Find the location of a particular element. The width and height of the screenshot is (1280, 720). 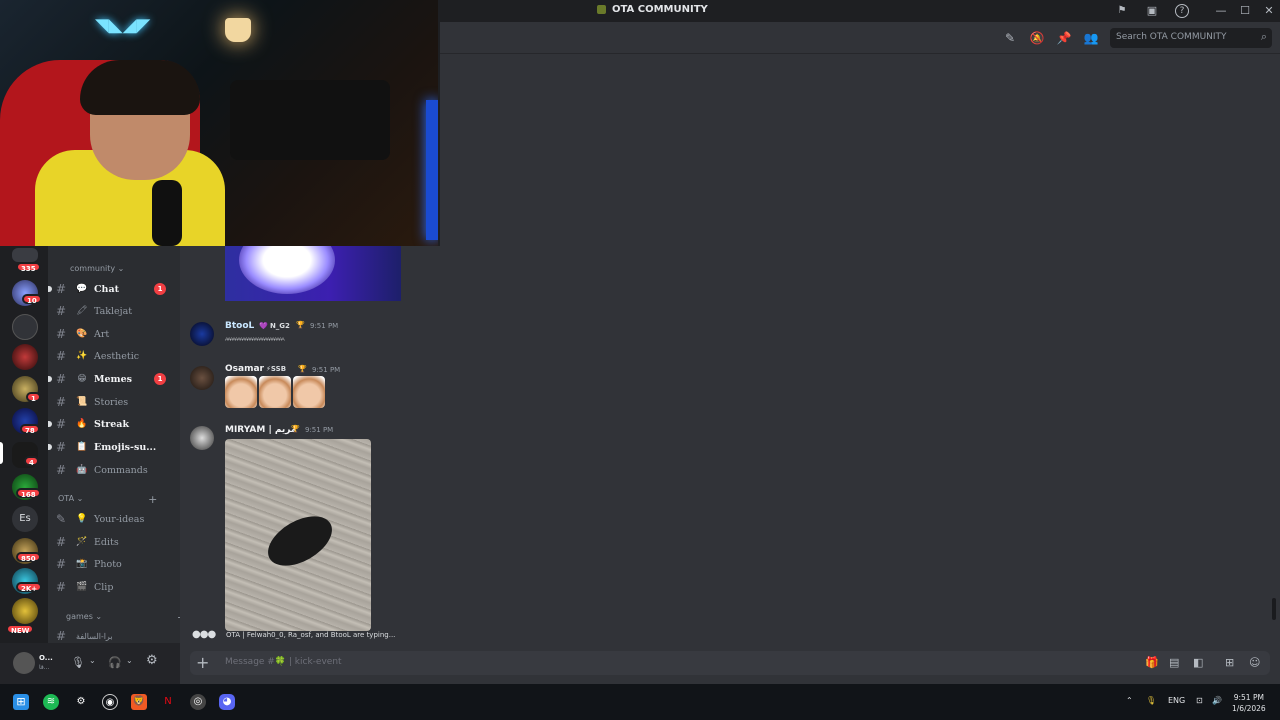

add-channel-icon: + is located at coordinates (152, 499).